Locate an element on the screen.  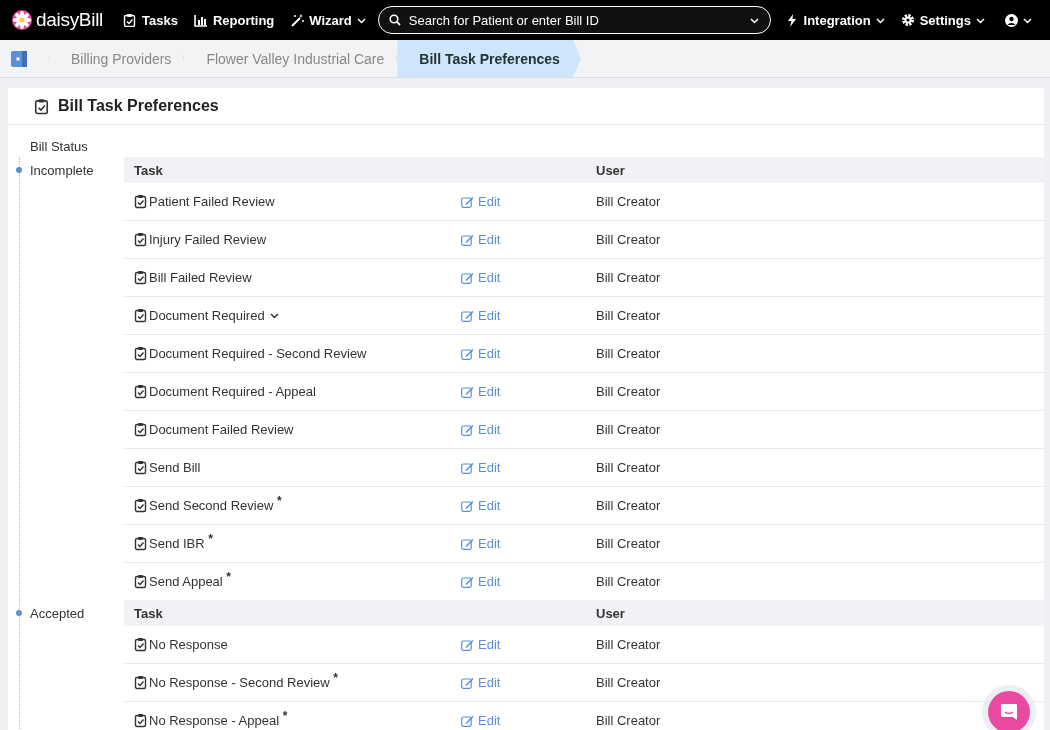
logo-text: daisyBill is located at coordinates (69, 20).